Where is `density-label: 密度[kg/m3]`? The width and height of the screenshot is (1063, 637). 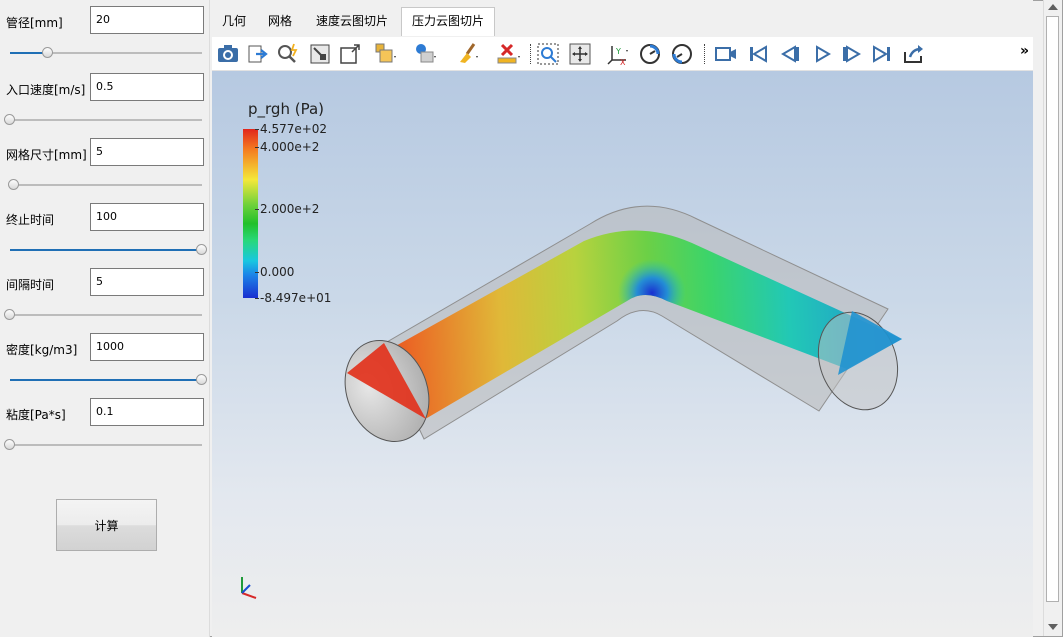
density-label: 密度[kg/m3] is located at coordinates (42, 350).